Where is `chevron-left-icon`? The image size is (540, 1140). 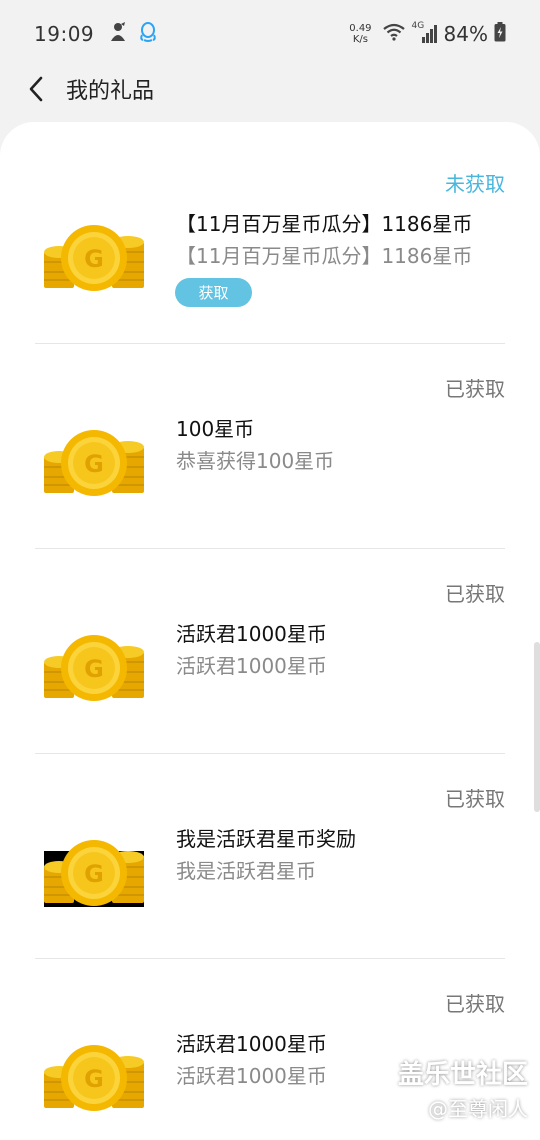 chevron-left-icon is located at coordinates (36, 89).